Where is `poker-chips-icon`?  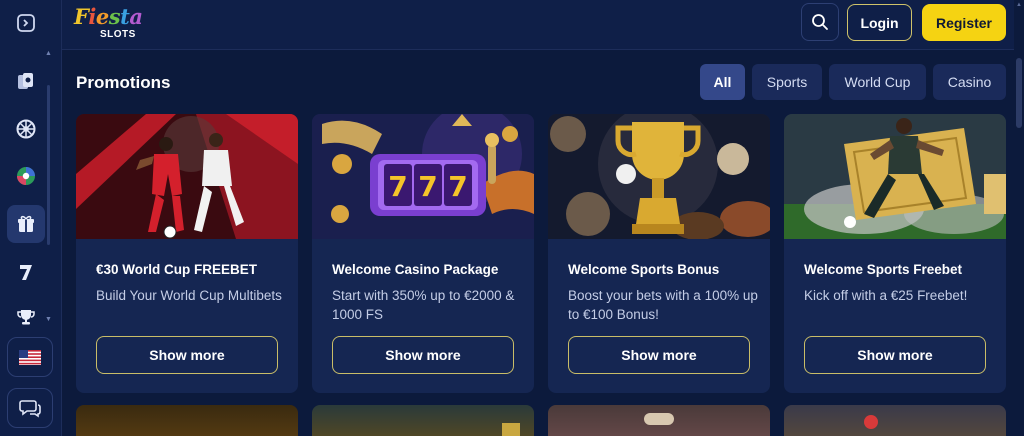
poker-chips-icon is located at coordinates (25, 81).